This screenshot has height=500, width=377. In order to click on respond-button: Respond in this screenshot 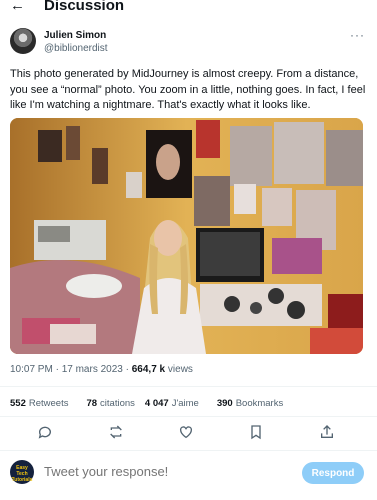, I will do `click(333, 473)`.